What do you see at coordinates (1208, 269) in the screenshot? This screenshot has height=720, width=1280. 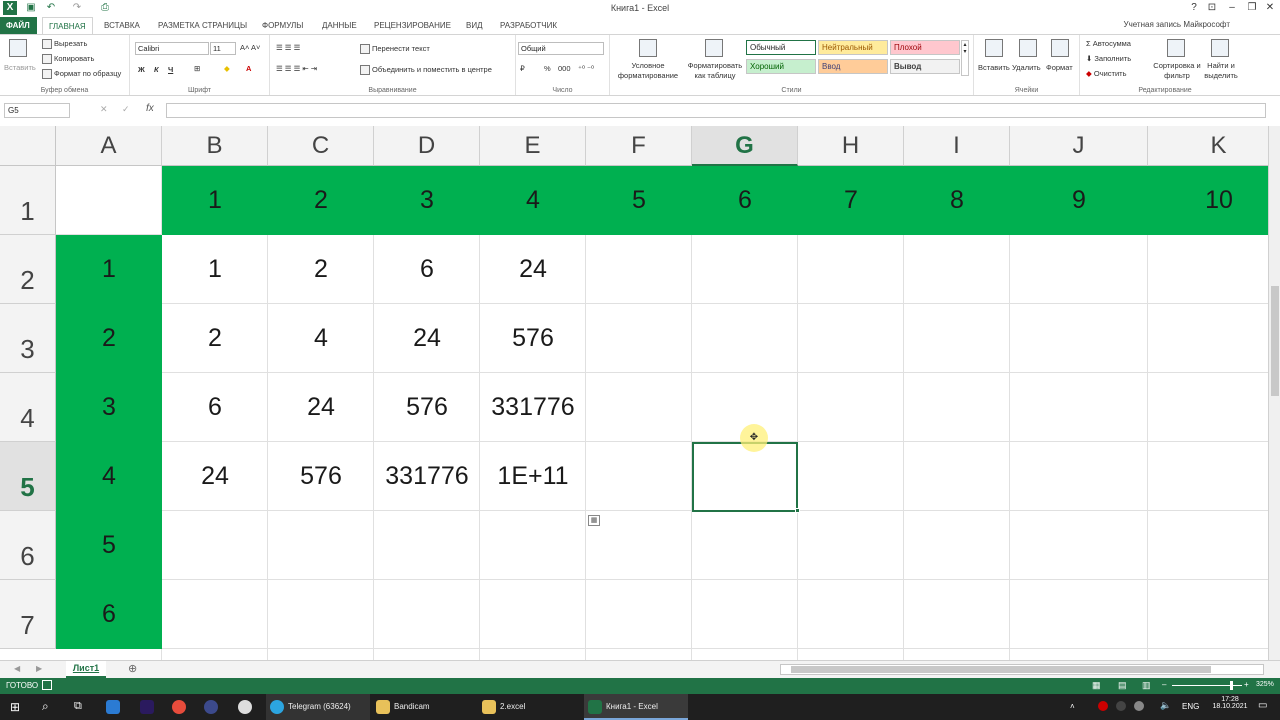 I see `cell-k2` at bounding box center [1208, 269].